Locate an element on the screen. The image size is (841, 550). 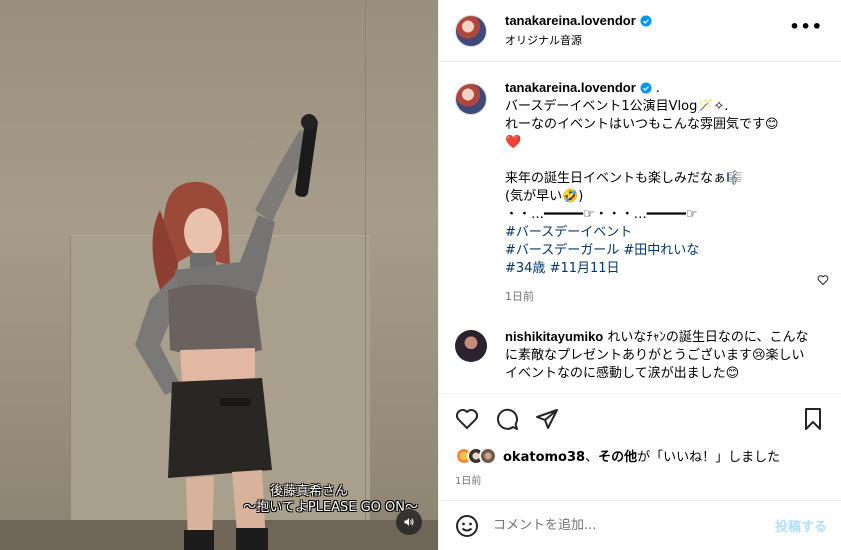
post-comment-button: 投稿する is located at coordinates (801, 525).